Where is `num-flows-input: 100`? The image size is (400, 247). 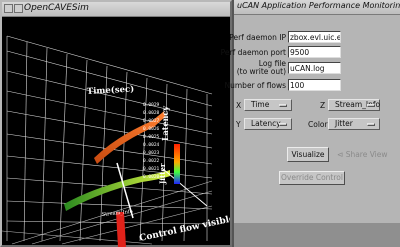
num-flows-input: 100 is located at coordinates (314, 85).